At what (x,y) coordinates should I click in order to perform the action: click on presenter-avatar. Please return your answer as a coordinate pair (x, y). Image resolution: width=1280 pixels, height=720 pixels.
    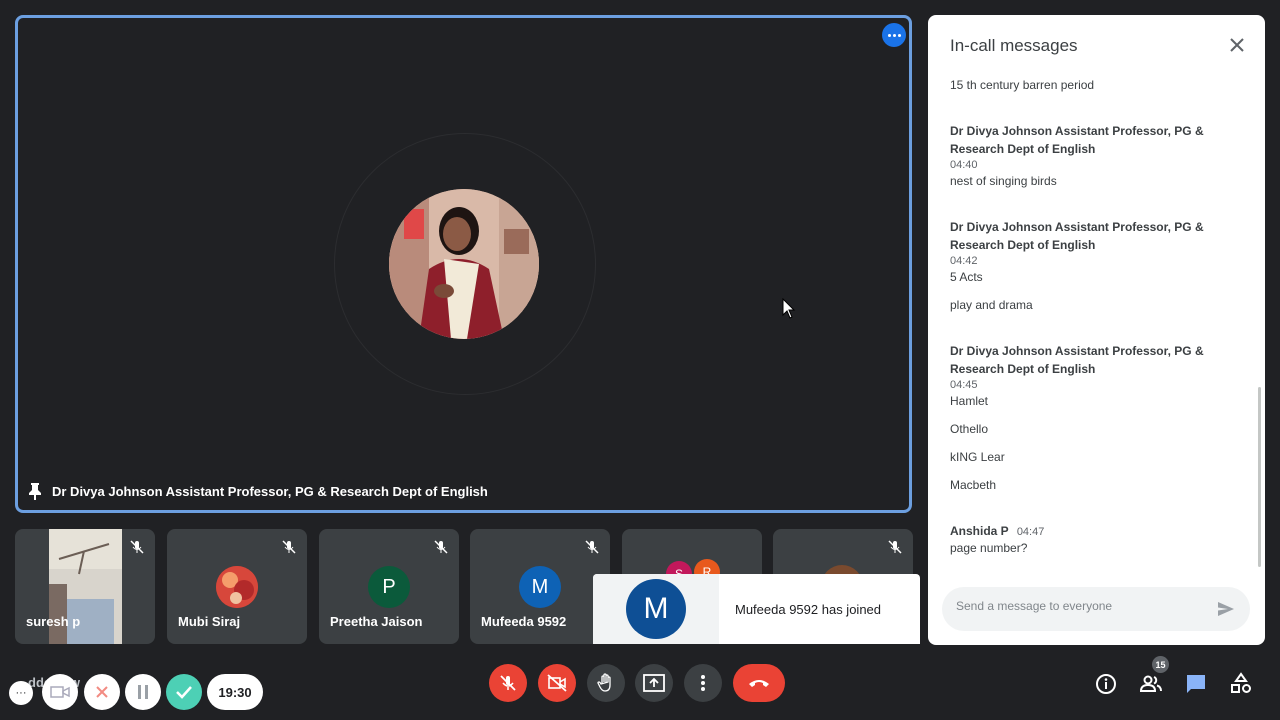
    Looking at the image, I should click on (464, 264).